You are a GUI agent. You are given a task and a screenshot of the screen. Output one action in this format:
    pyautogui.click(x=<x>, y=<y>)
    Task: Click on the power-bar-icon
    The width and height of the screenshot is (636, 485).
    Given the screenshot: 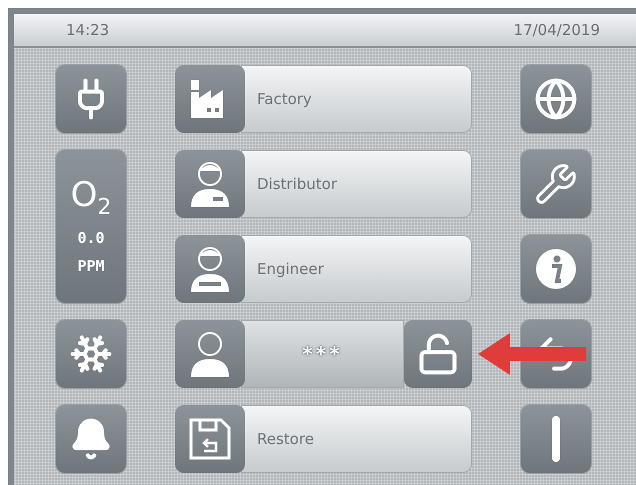 What is the action you would take?
    pyautogui.click(x=556, y=439)
    